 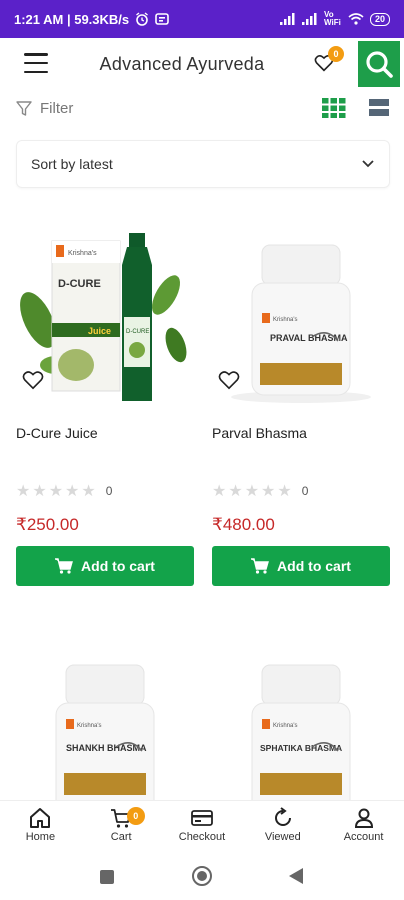 What do you see at coordinates (40, 818) in the screenshot?
I see `home-icon` at bounding box center [40, 818].